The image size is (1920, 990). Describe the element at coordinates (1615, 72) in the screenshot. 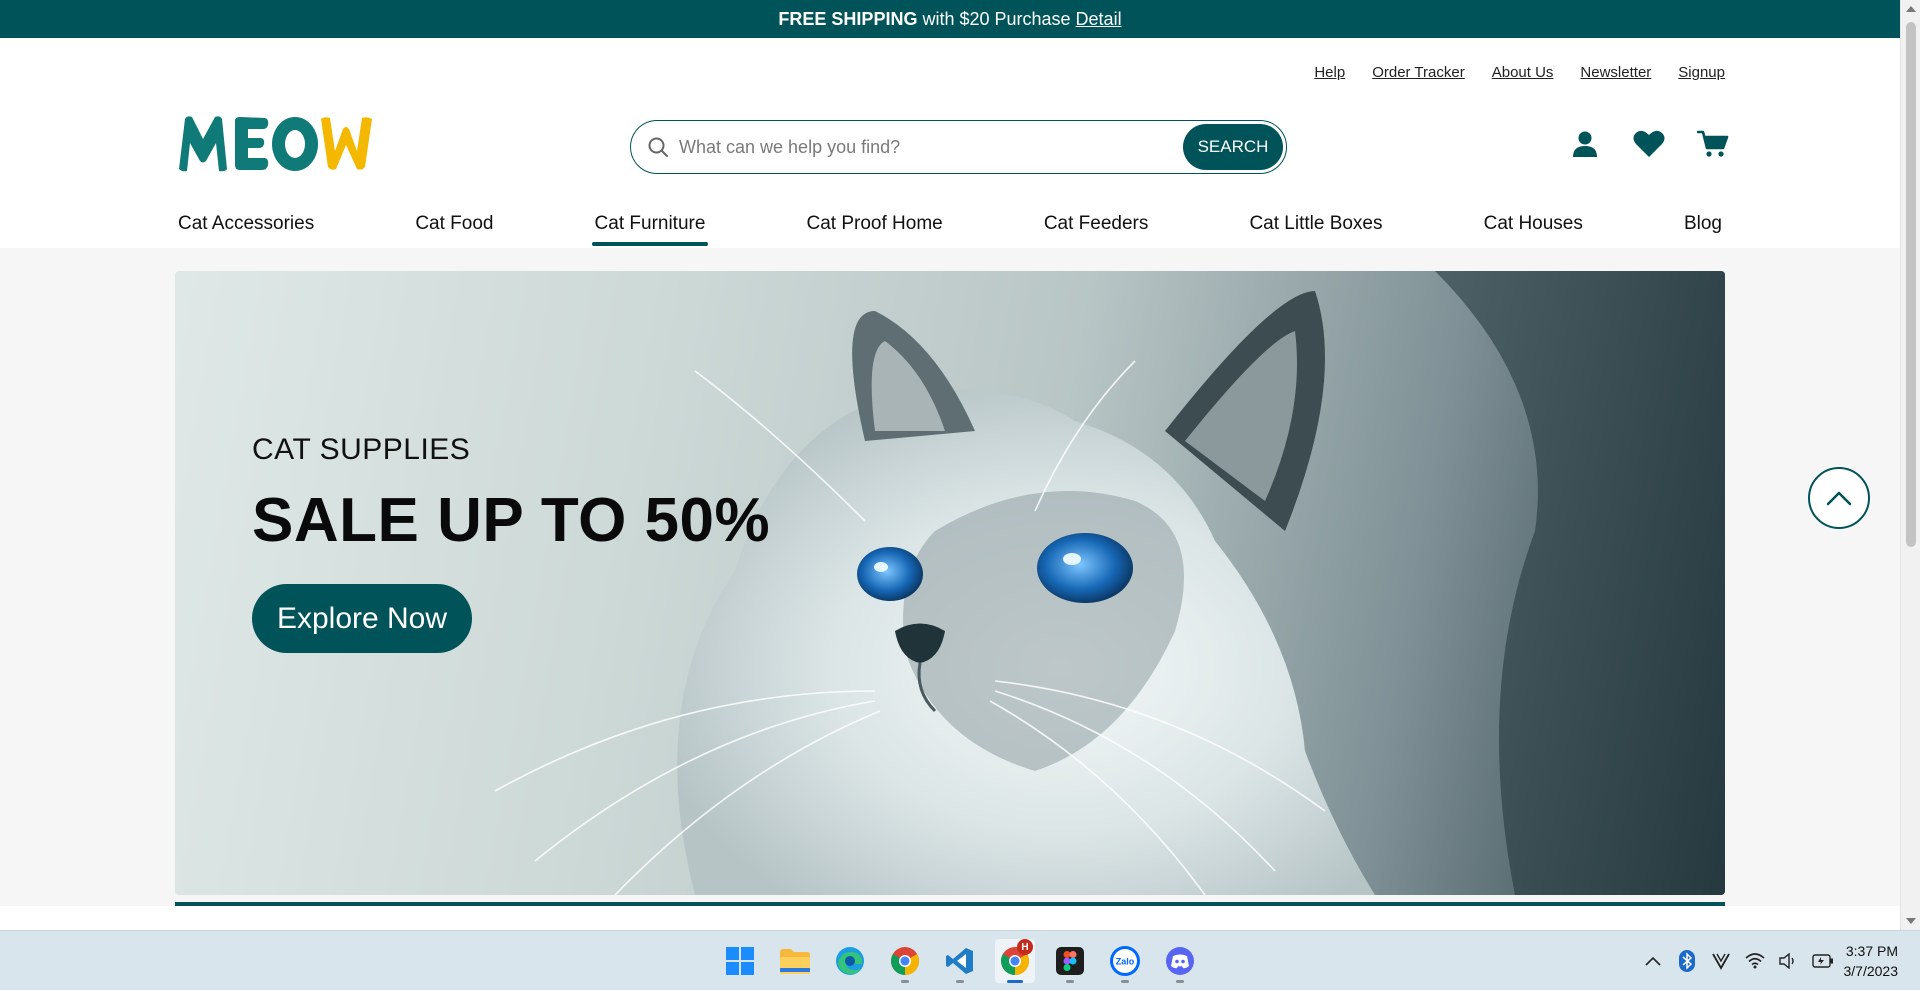

I see `newsletter-link: Newsletter` at that location.